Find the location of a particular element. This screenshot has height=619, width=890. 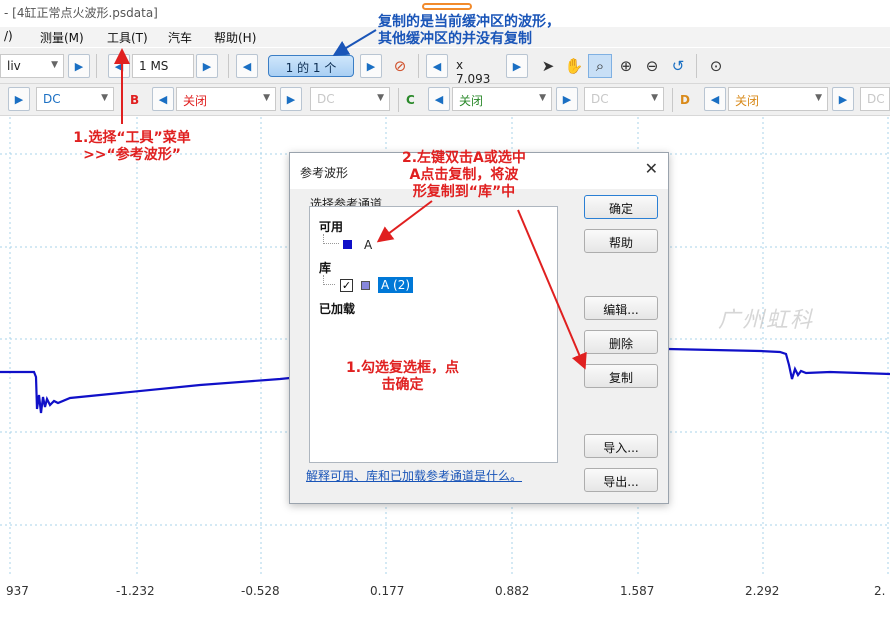

zoom-in-icon: ⊕ is located at coordinates (626, 66).